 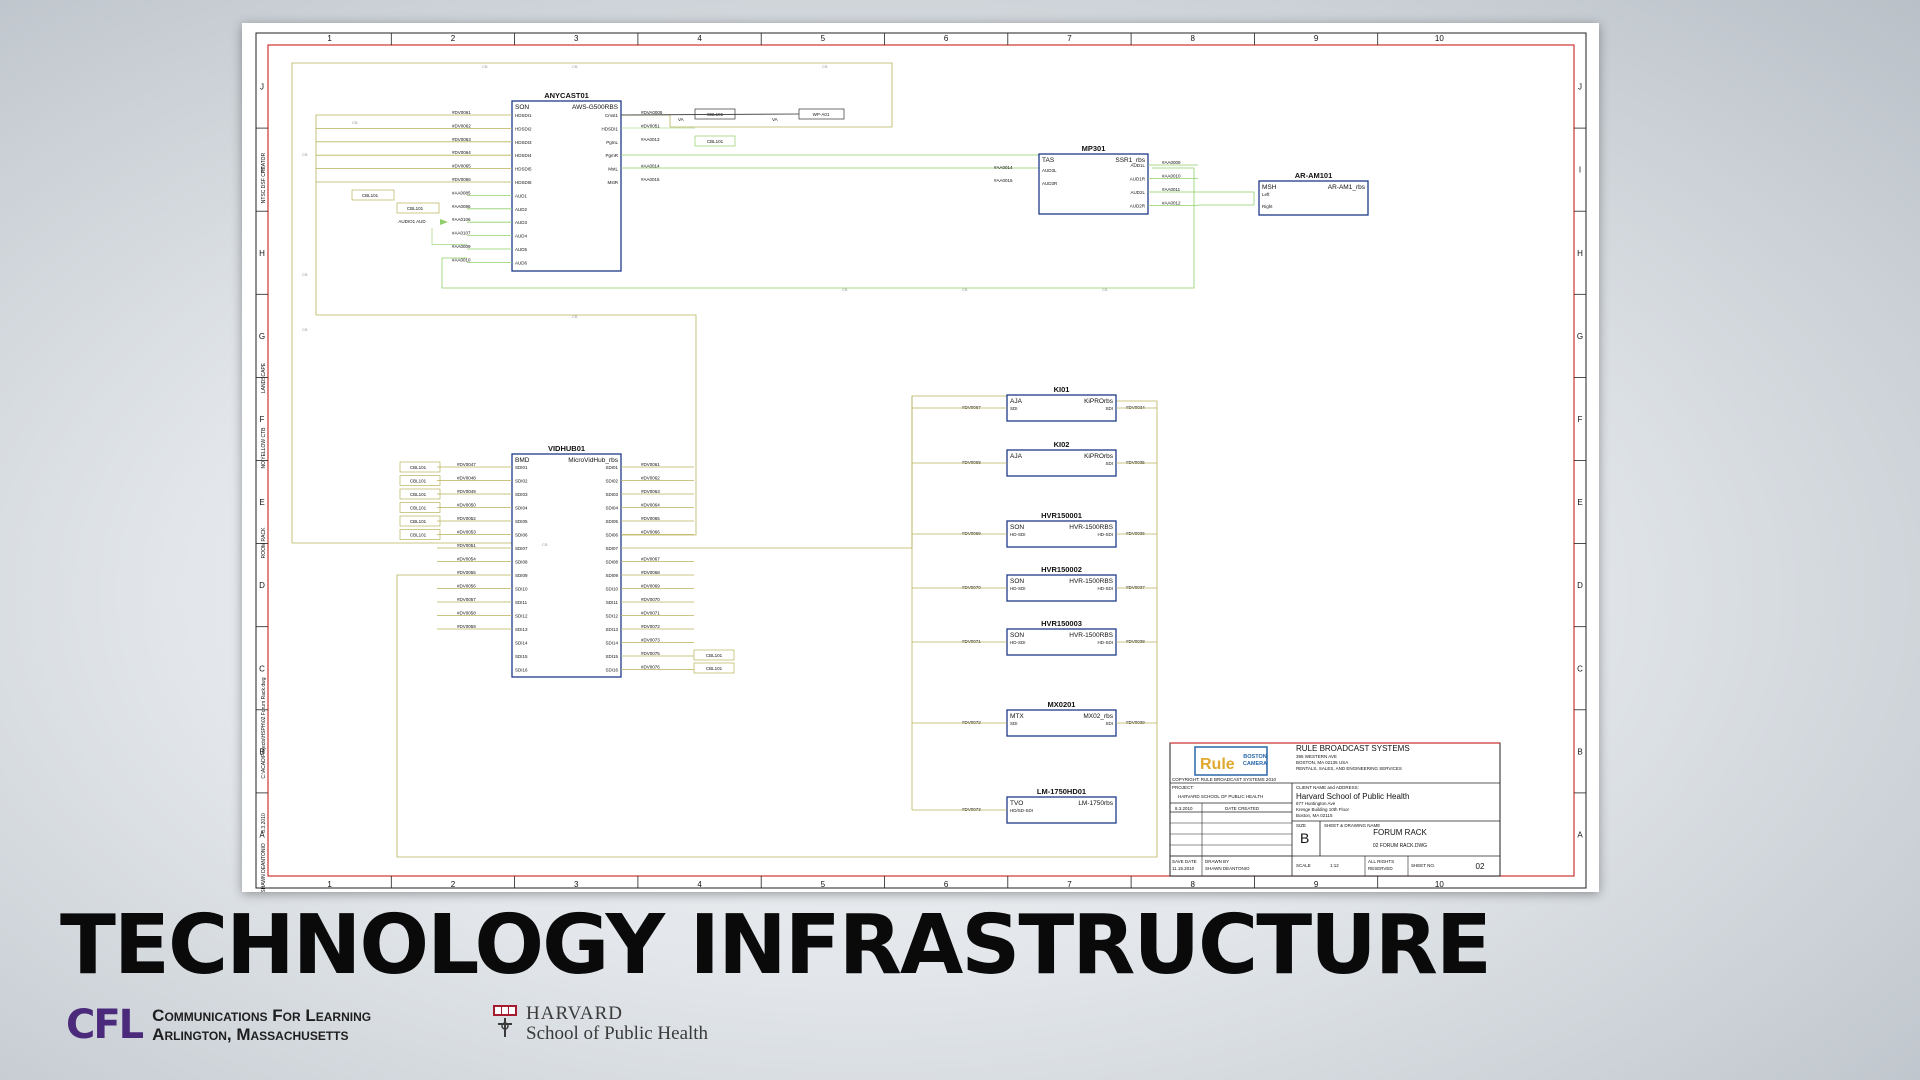 What do you see at coordinates (1400, 832) in the screenshot?
I see `sheet-name: FORUM RACK` at bounding box center [1400, 832].